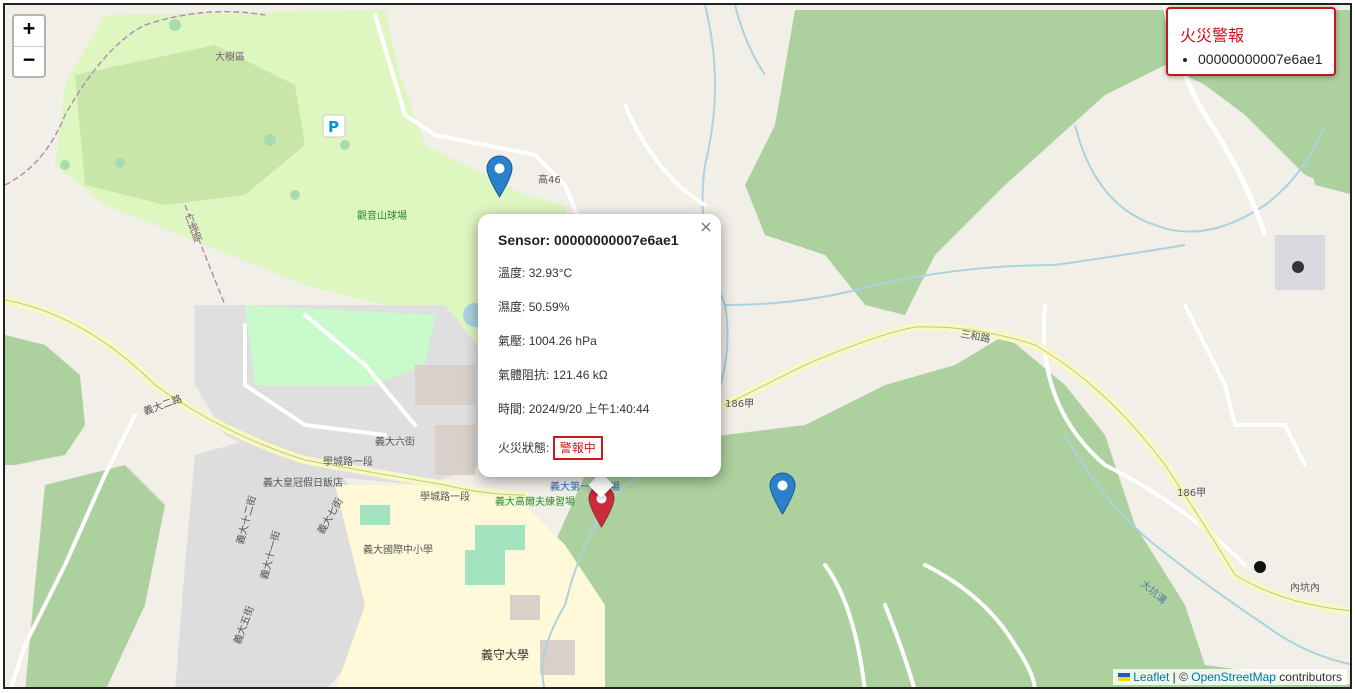 The image size is (1355, 693). What do you see at coordinates (45, 400) in the screenshot?
I see `forest-area` at bounding box center [45, 400].